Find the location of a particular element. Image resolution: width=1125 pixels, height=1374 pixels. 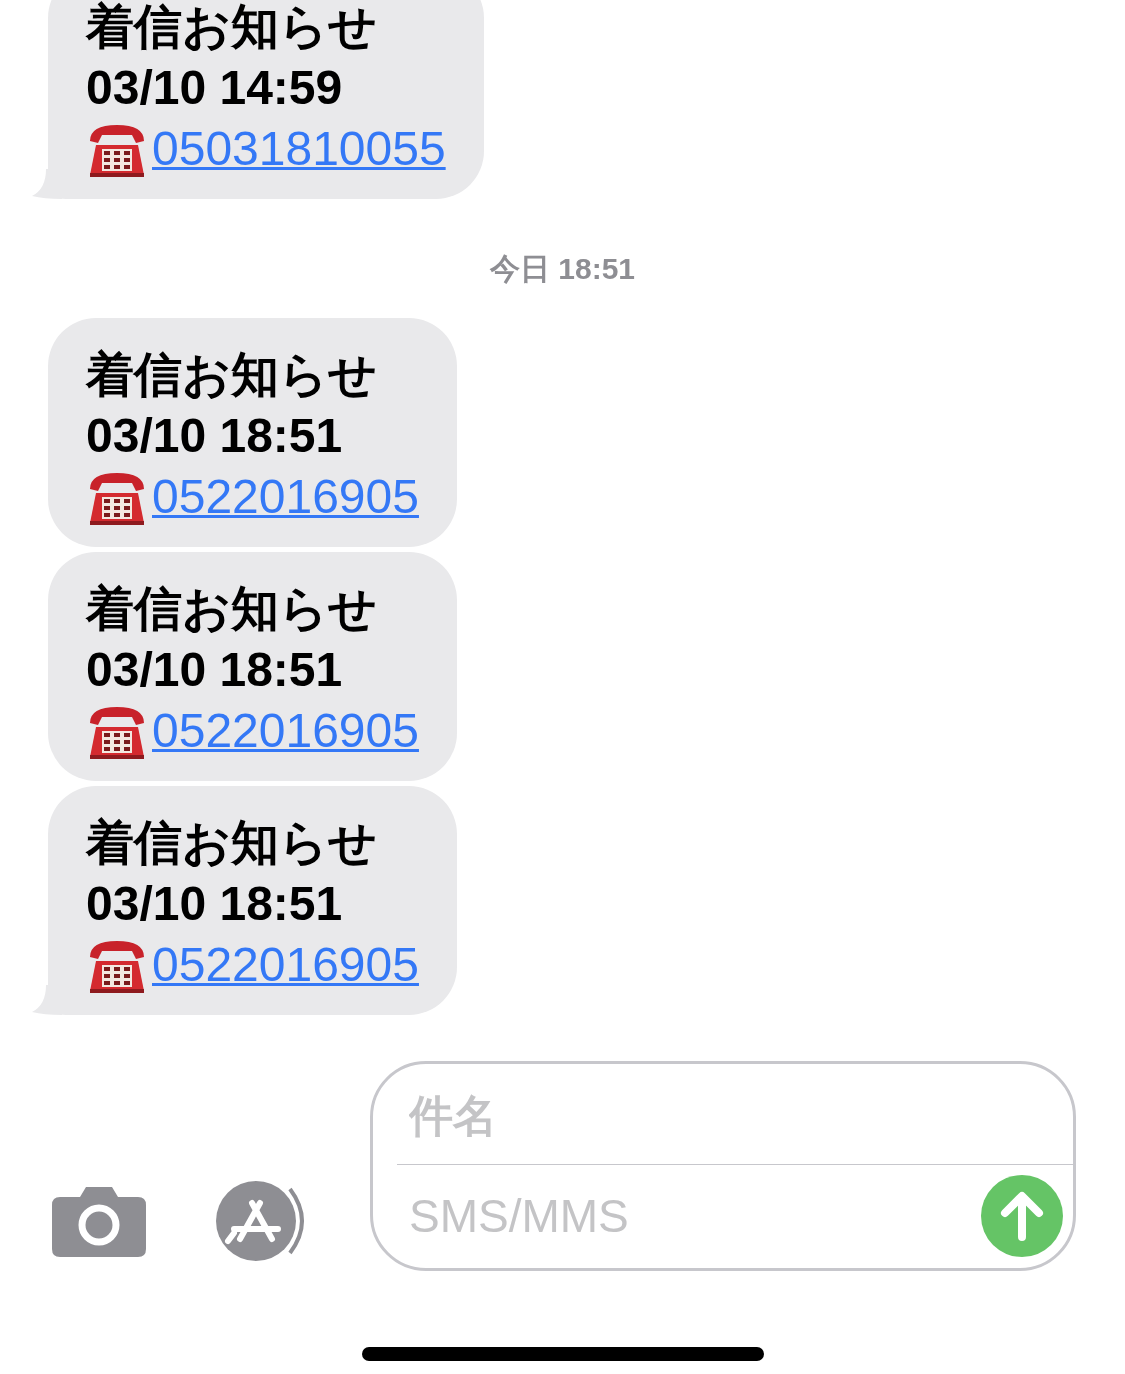

message-input: SMS/MMS is located at coordinates (659, 1216).